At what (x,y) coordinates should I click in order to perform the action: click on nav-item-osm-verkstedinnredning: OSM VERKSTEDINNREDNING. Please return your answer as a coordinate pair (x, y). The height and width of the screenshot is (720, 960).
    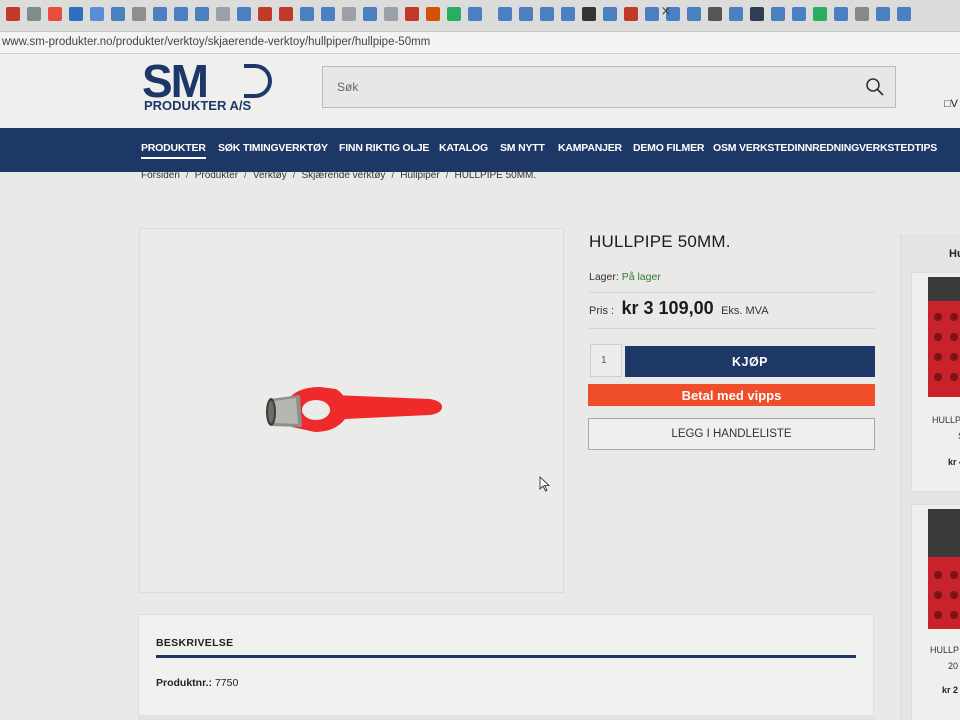
    Looking at the image, I should click on (786, 148).